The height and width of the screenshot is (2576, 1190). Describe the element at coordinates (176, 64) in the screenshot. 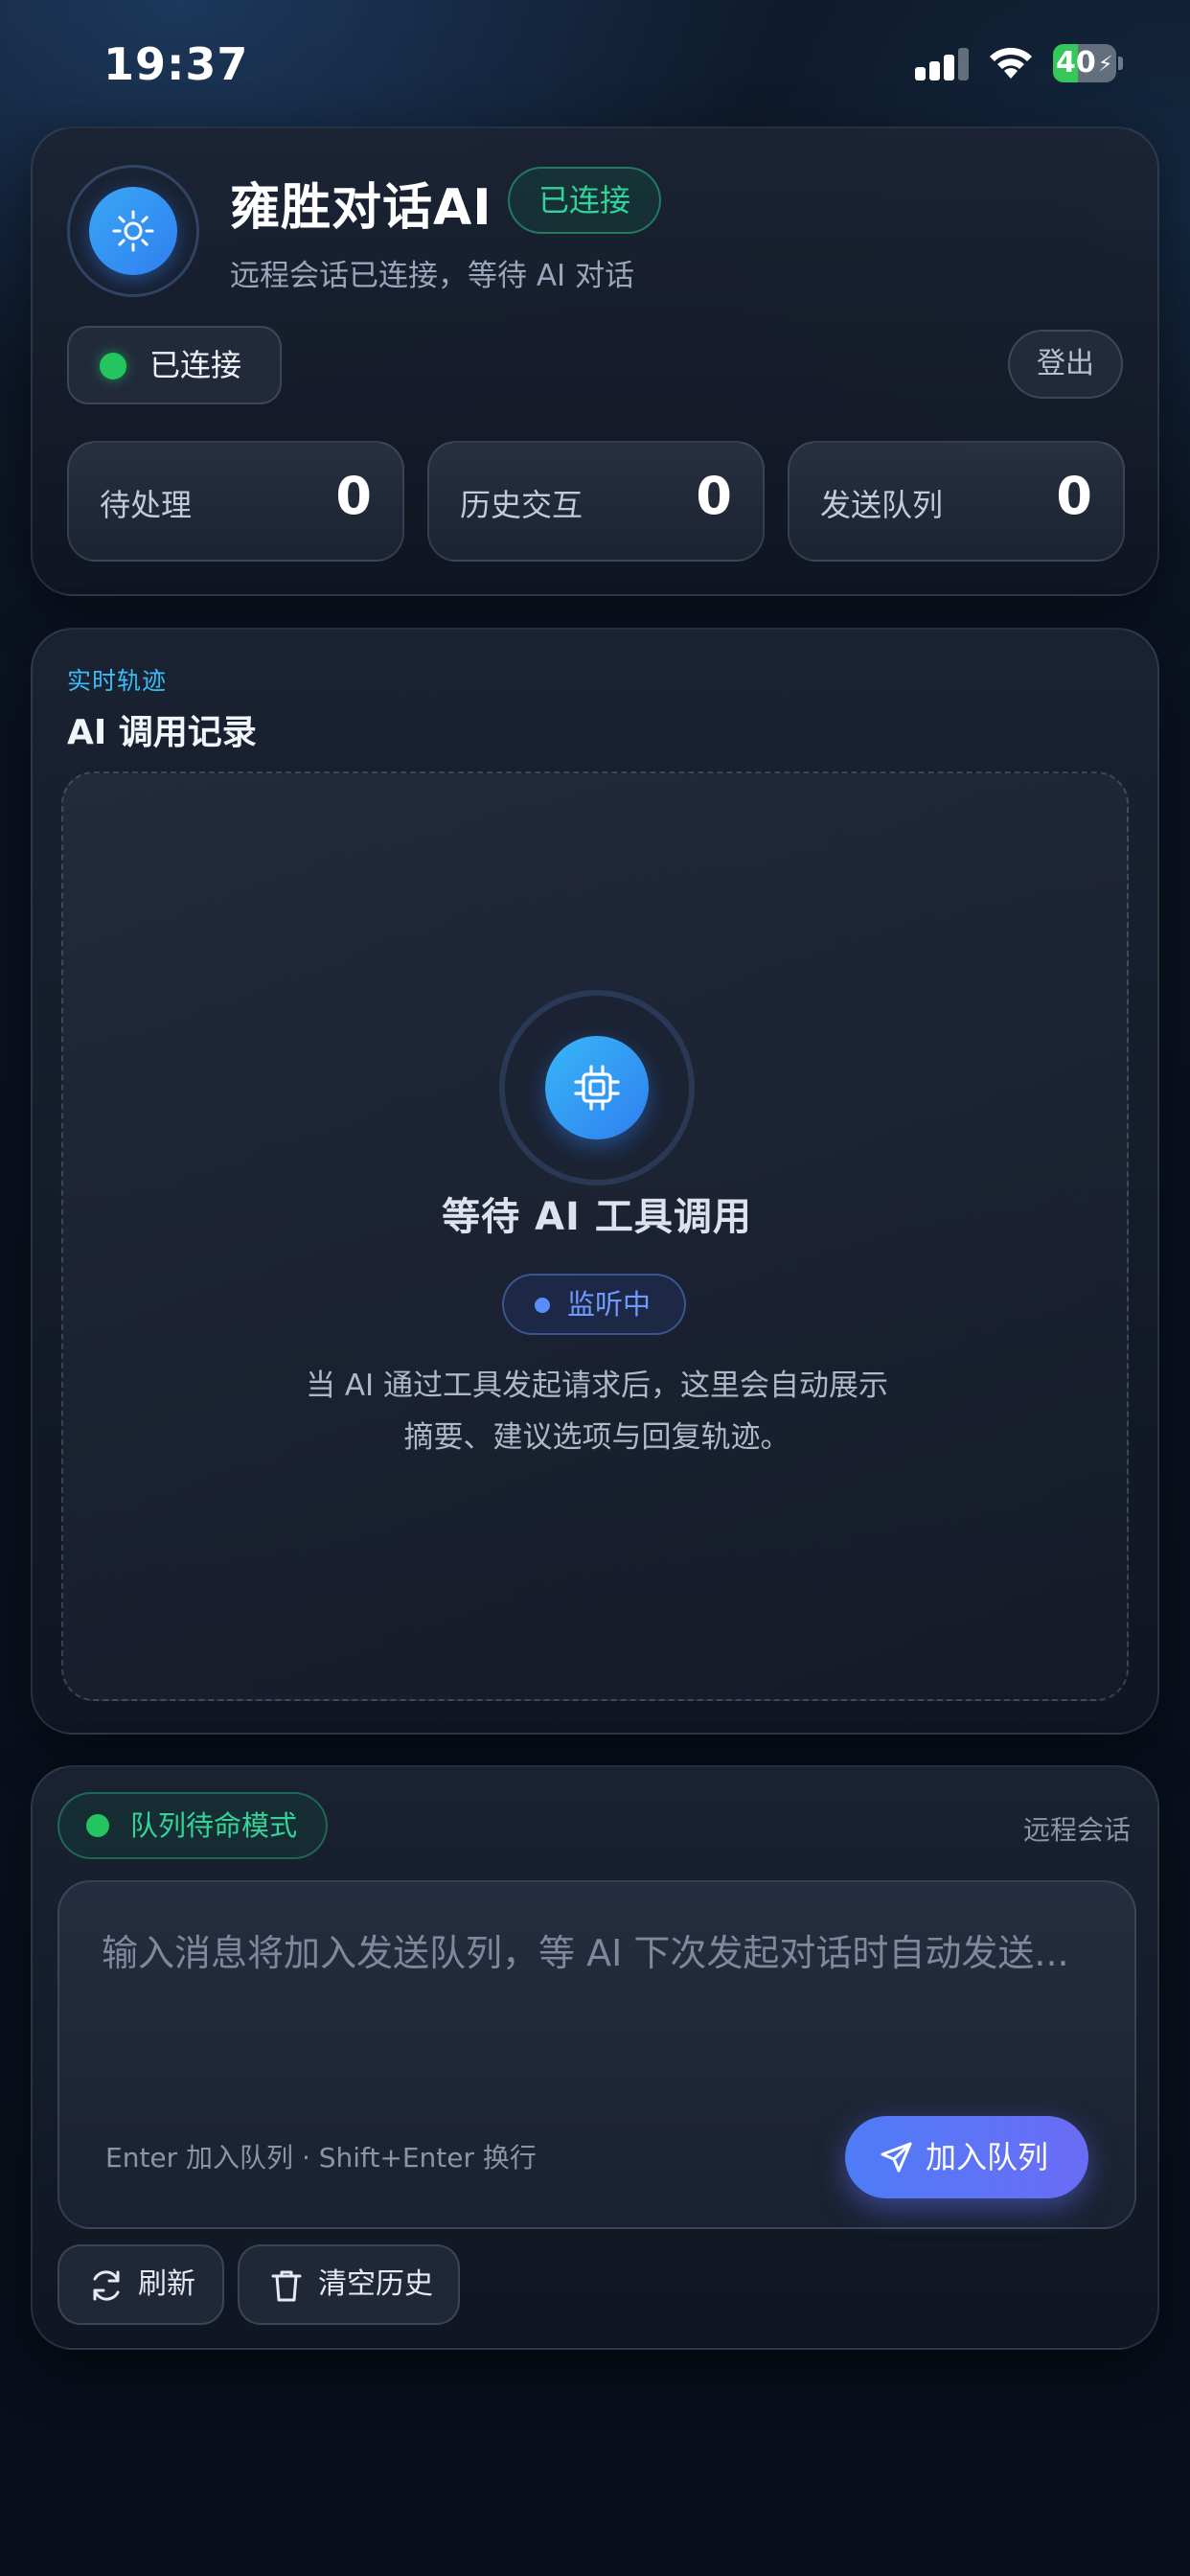

I see `status-time: 19:37` at that location.